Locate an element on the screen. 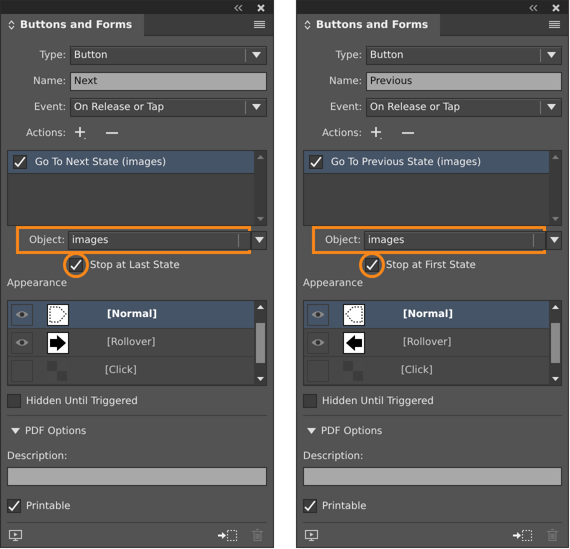  arrow-thumbnail is located at coordinates (58, 343).